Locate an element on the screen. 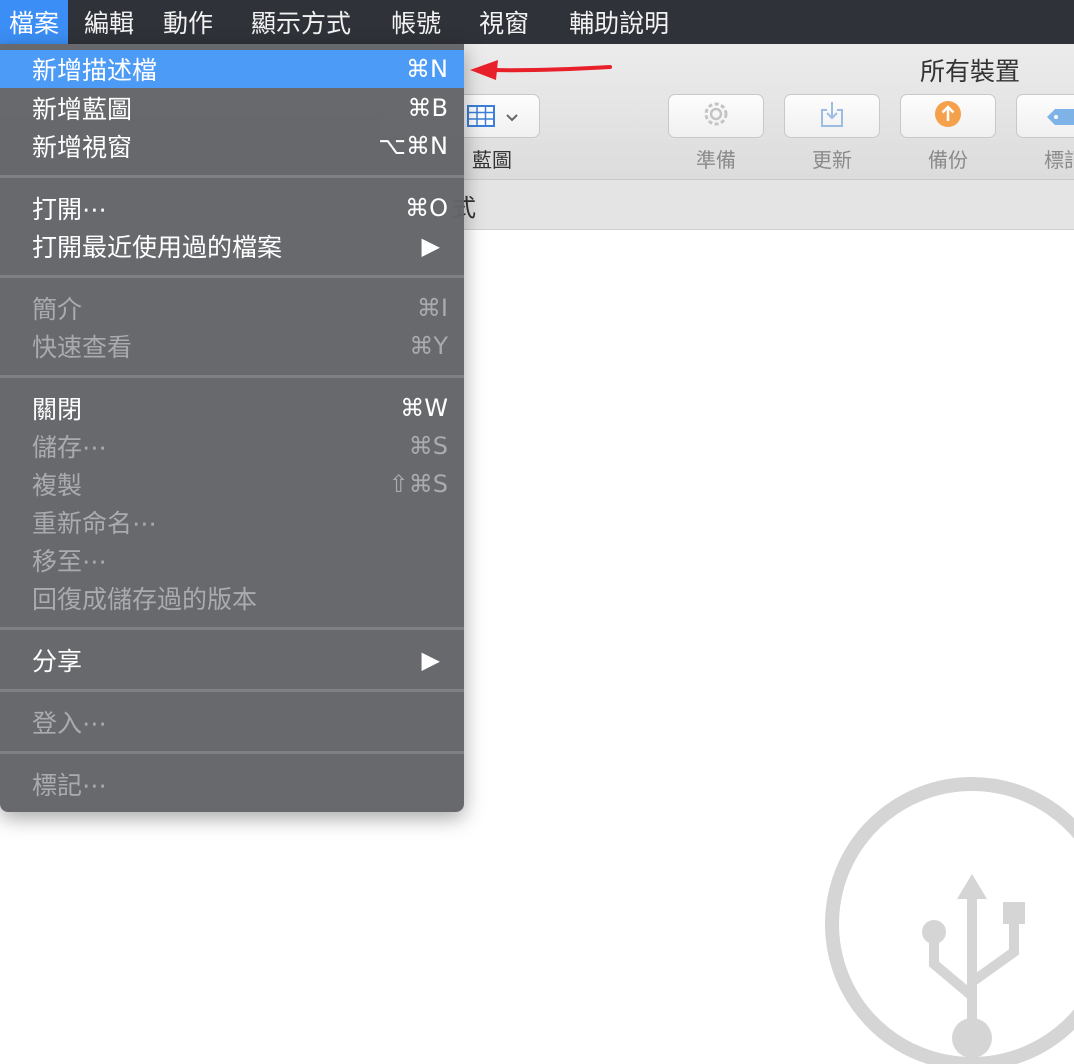 This screenshot has height=1064, width=1074. menu-item-label: 分享 is located at coordinates (57, 661).